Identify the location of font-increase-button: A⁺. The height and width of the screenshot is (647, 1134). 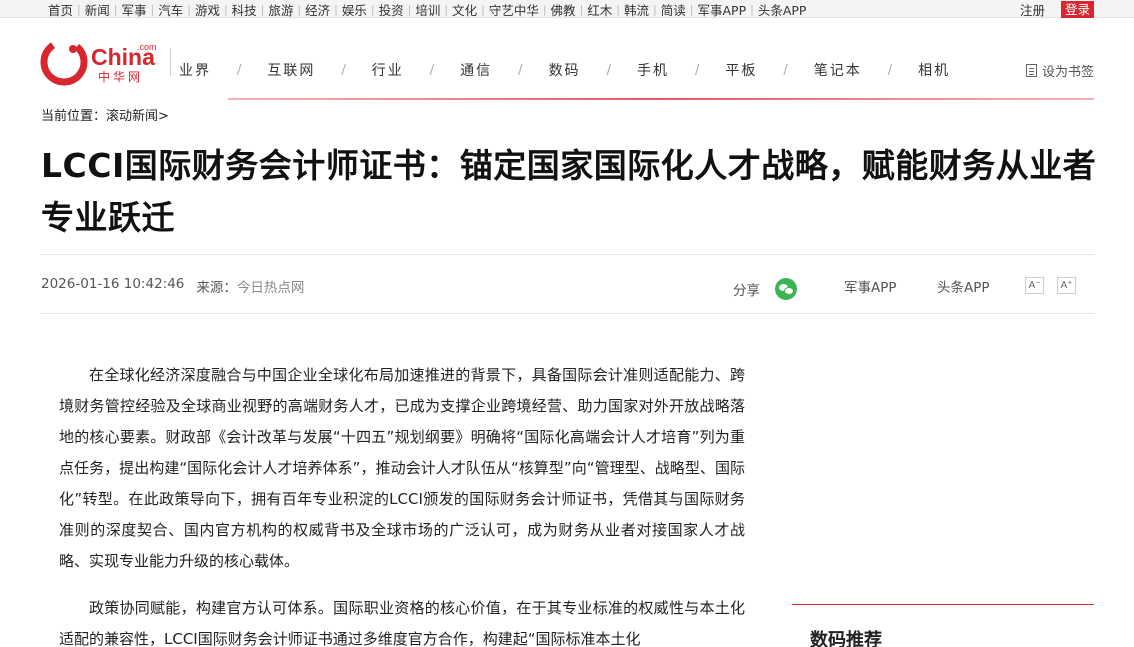
(1066, 285).